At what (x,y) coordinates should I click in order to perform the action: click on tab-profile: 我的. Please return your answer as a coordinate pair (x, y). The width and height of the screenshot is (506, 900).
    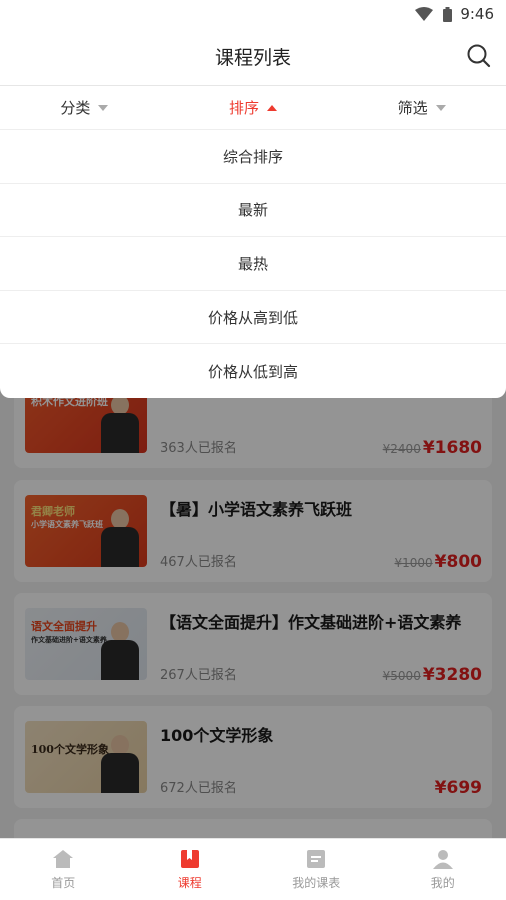
    Looking at the image, I should click on (443, 869).